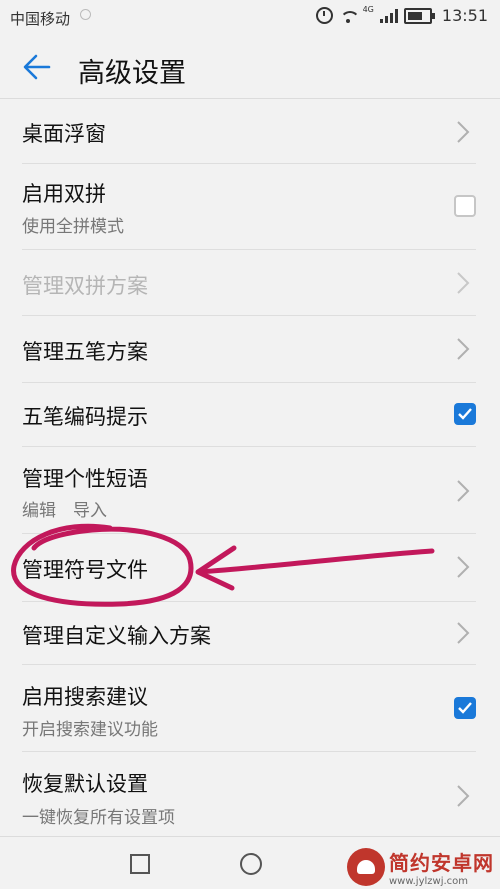 The width and height of the screenshot is (500, 889). What do you see at coordinates (64, 134) in the screenshot?
I see `setting-title: 桌面浮窗` at bounding box center [64, 134].